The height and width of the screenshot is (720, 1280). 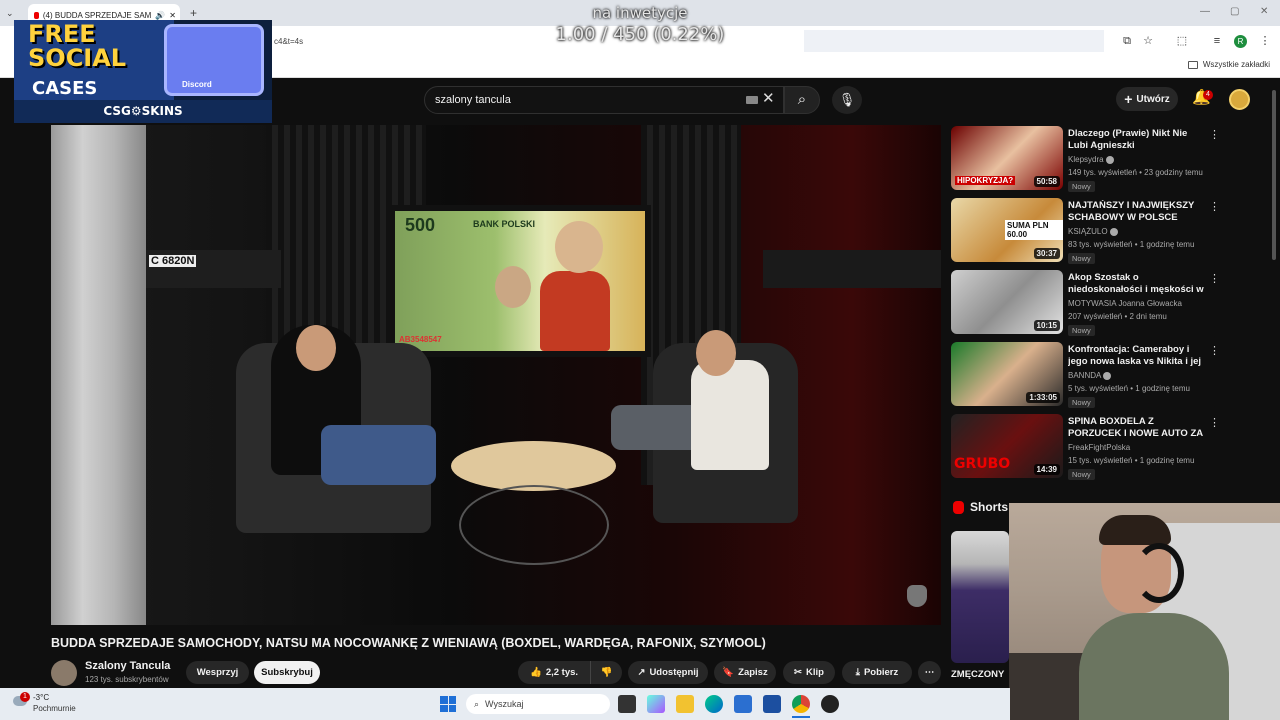 What do you see at coordinates (1274, 175) in the screenshot?
I see `page-scrollbar` at bounding box center [1274, 175].